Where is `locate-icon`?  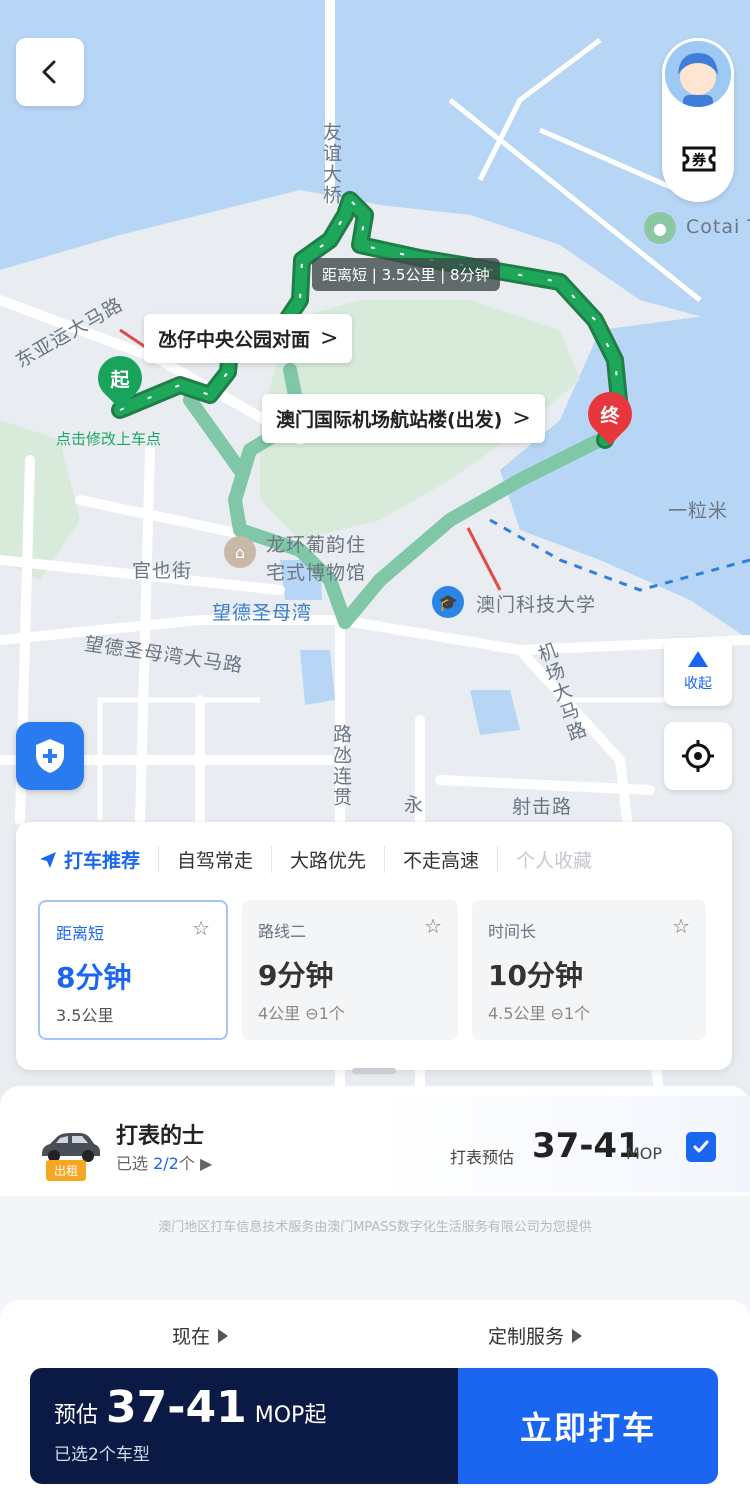 locate-icon is located at coordinates (698, 756).